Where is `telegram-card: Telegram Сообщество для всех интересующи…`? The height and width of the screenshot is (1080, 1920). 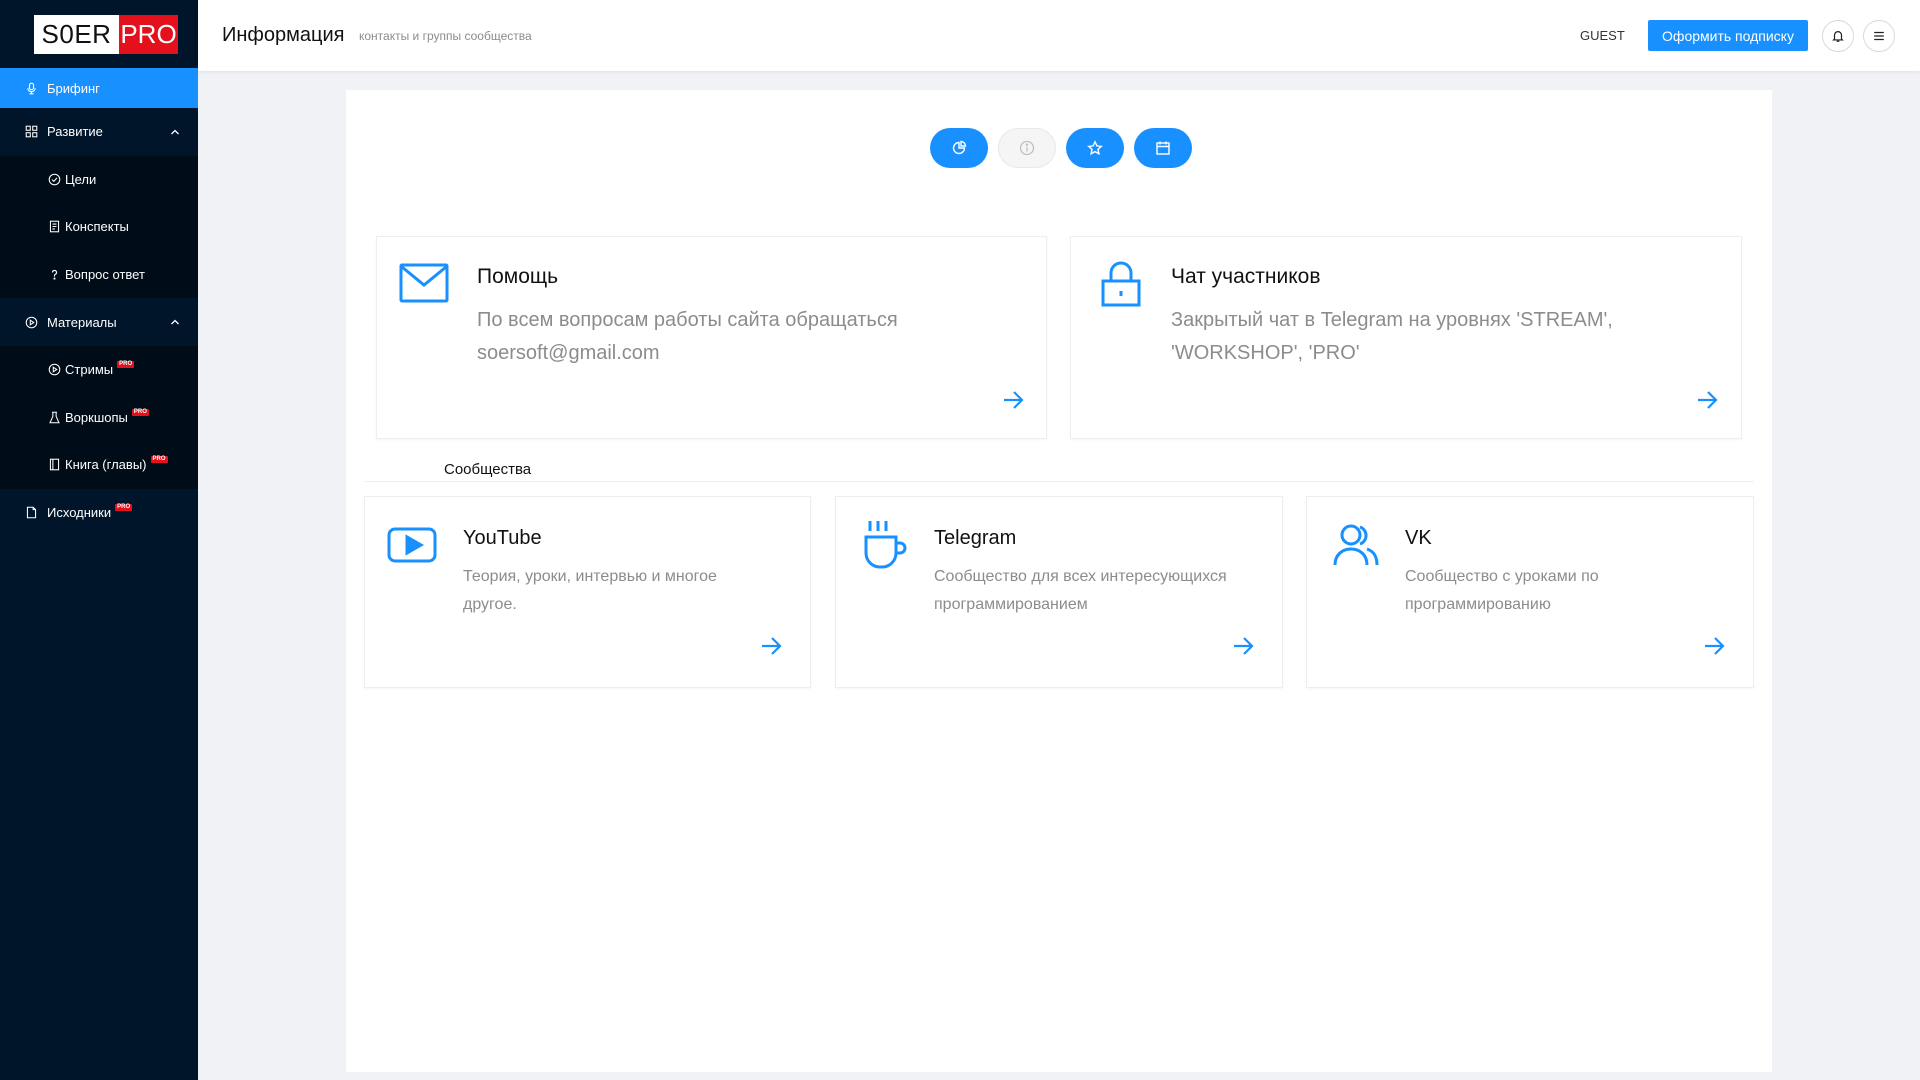 telegram-card: Telegram Сообщество для всех интересующи… is located at coordinates (1059, 592).